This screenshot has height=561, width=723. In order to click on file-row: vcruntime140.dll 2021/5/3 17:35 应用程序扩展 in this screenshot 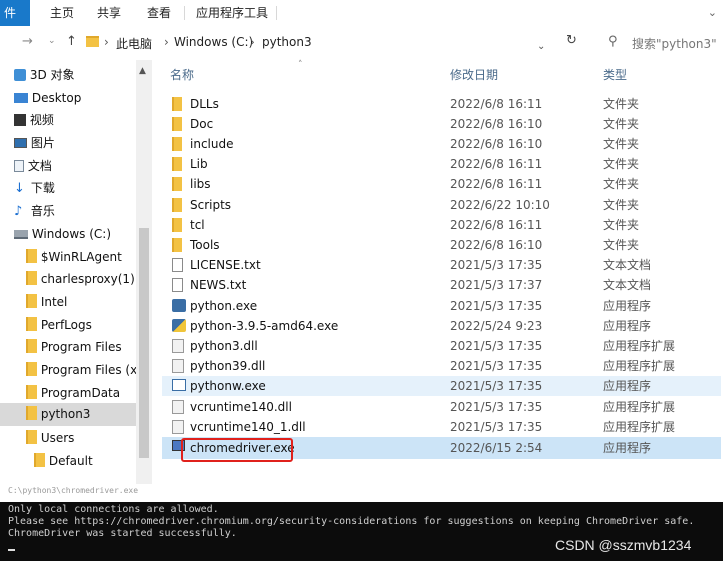, I will do `click(441, 407)`.